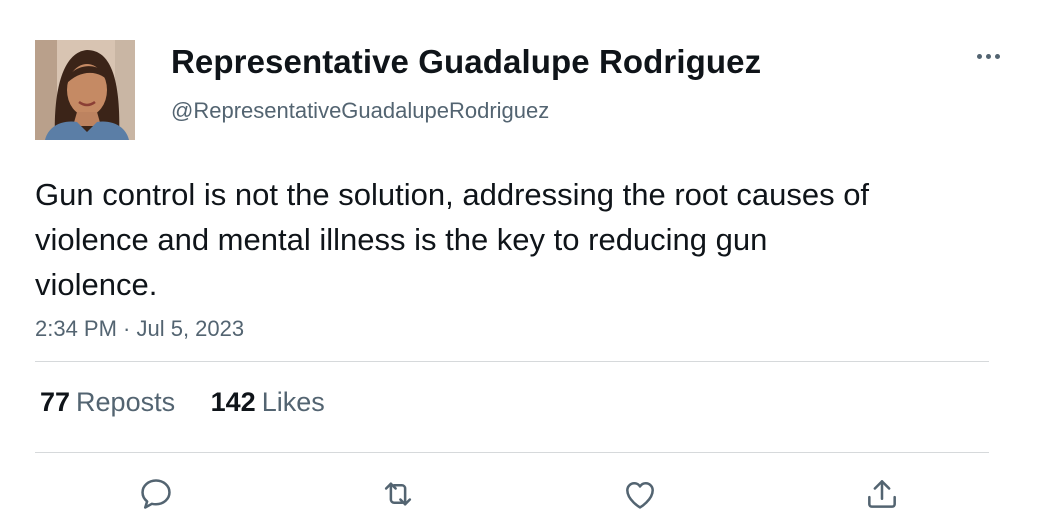  I want to click on likes-stat: 142 Likes, so click(268, 402).